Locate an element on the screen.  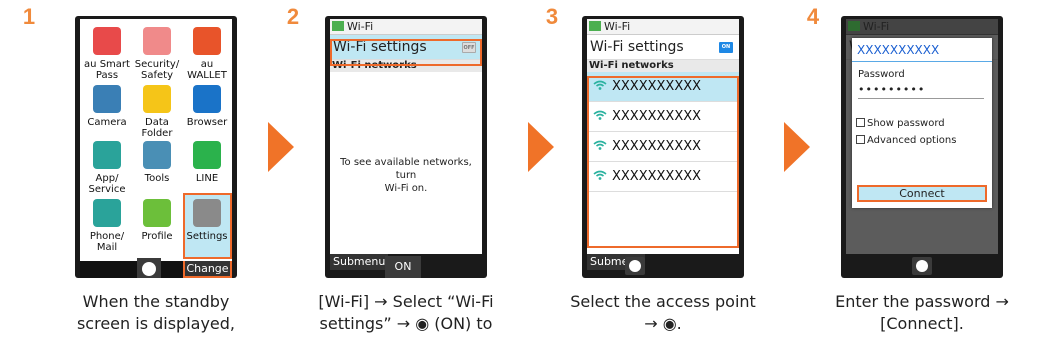
app-au-wallet: au WALLET is located at coordinates (207, 53).